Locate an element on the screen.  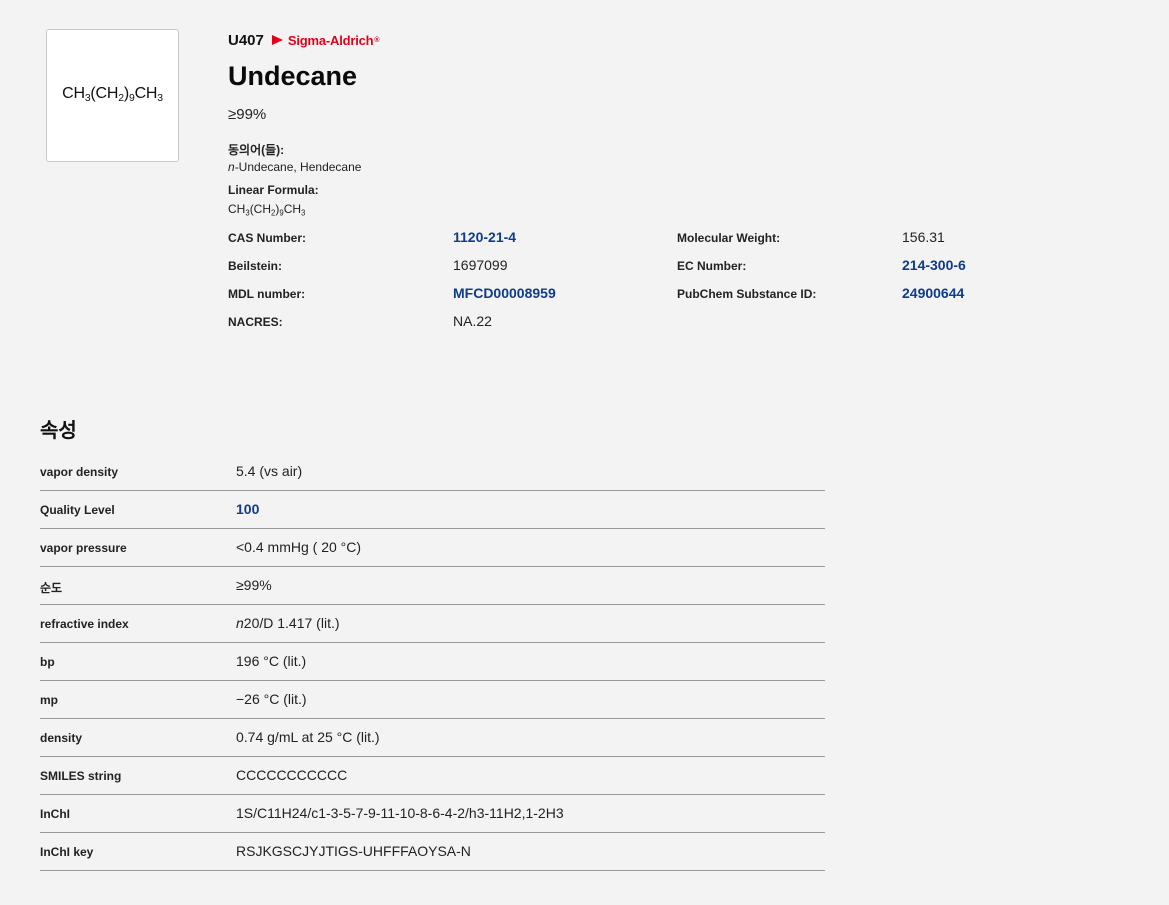
beilstein-label: Beilstein: is located at coordinates (255, 266).